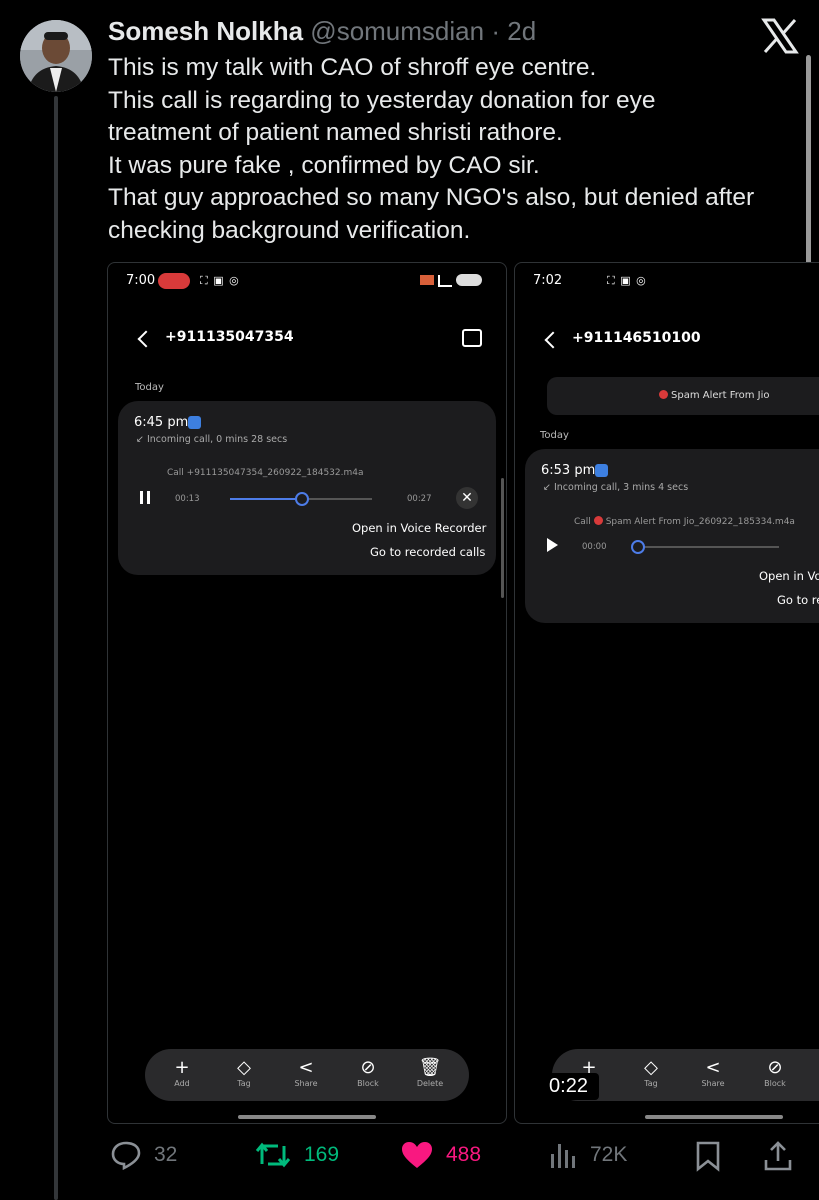 Image resolution: width=819 pixels, height=1200 pixels. What do you see at coordinates (700, 522) in the screenshot?
I see `file-name-text: Spam Alert From Jio_260922_185334.m4a` at bounding box center [700, 522].